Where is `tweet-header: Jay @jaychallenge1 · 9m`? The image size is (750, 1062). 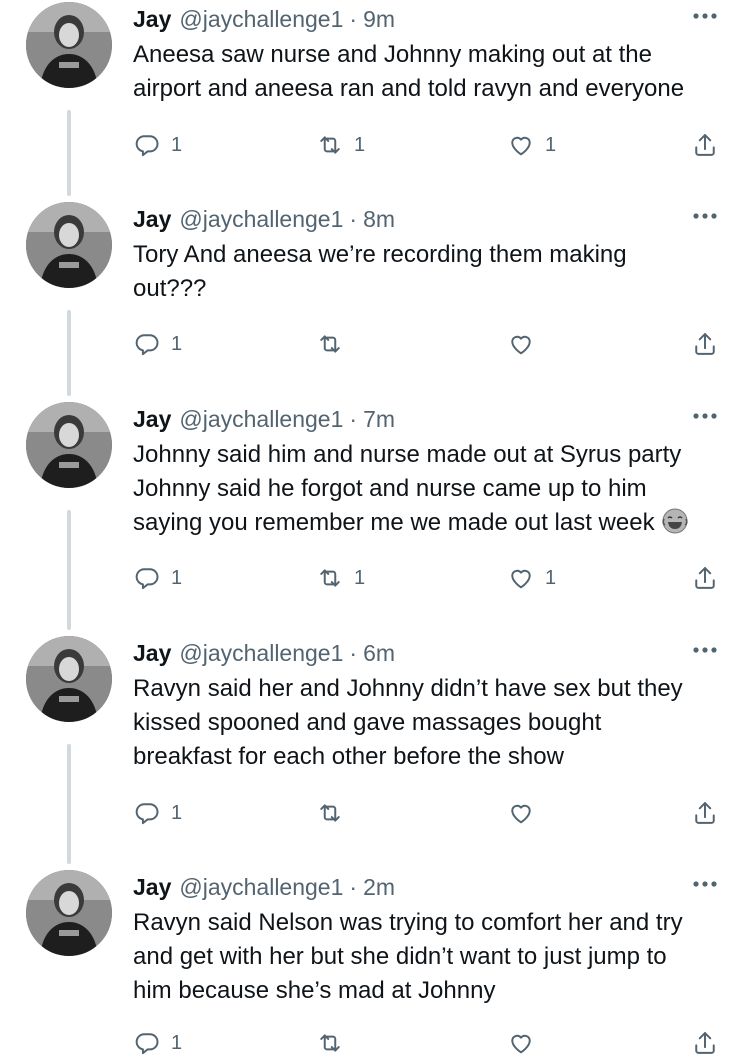 tweet-header: Jay @jaychallenge1 · 9m is located at coordinates (264, 19).